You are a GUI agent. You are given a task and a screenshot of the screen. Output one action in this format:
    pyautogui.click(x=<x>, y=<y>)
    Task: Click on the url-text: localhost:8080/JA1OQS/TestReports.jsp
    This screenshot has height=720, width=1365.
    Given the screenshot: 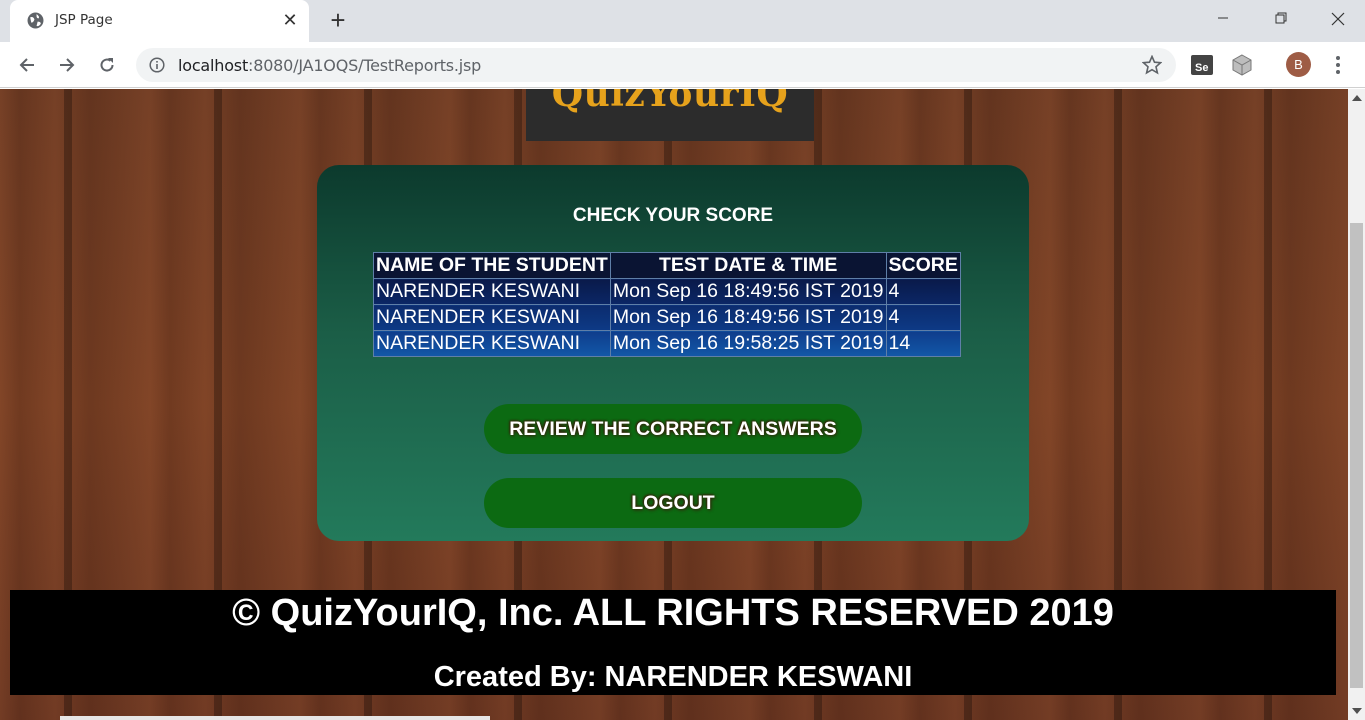 What is the action you would take?
    pyautogui.click(x=329, y=65)
    